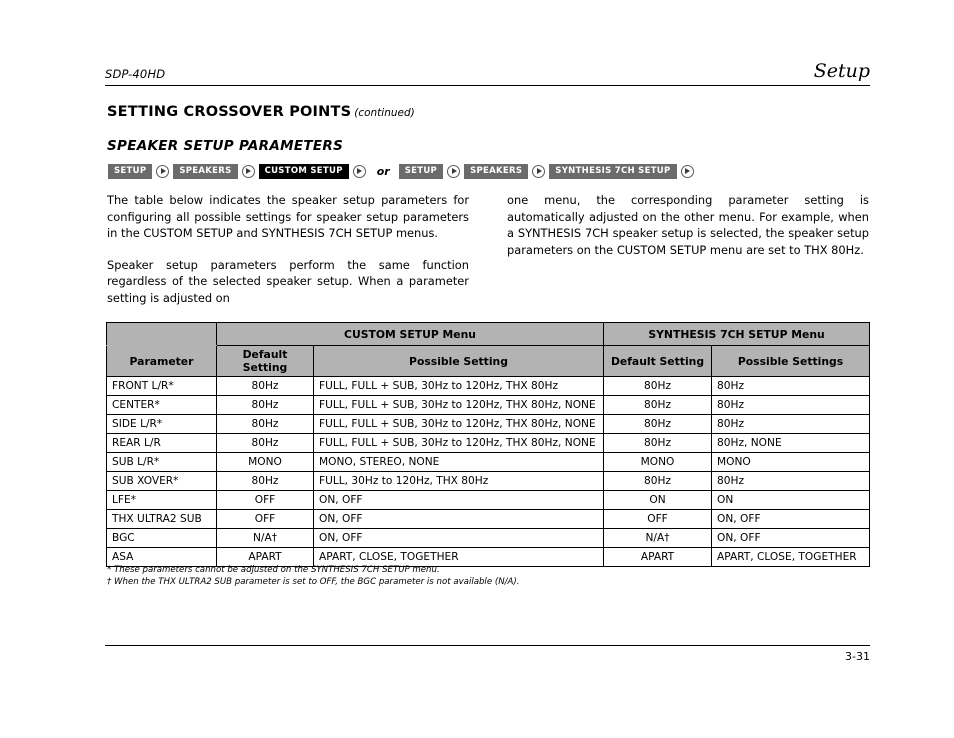 This screenshot has width=954, height=738. What do you see at coordinates (265, 557) in the screenshot?
I see `cell-custom-default: APART` at bounding box center [265, 557].